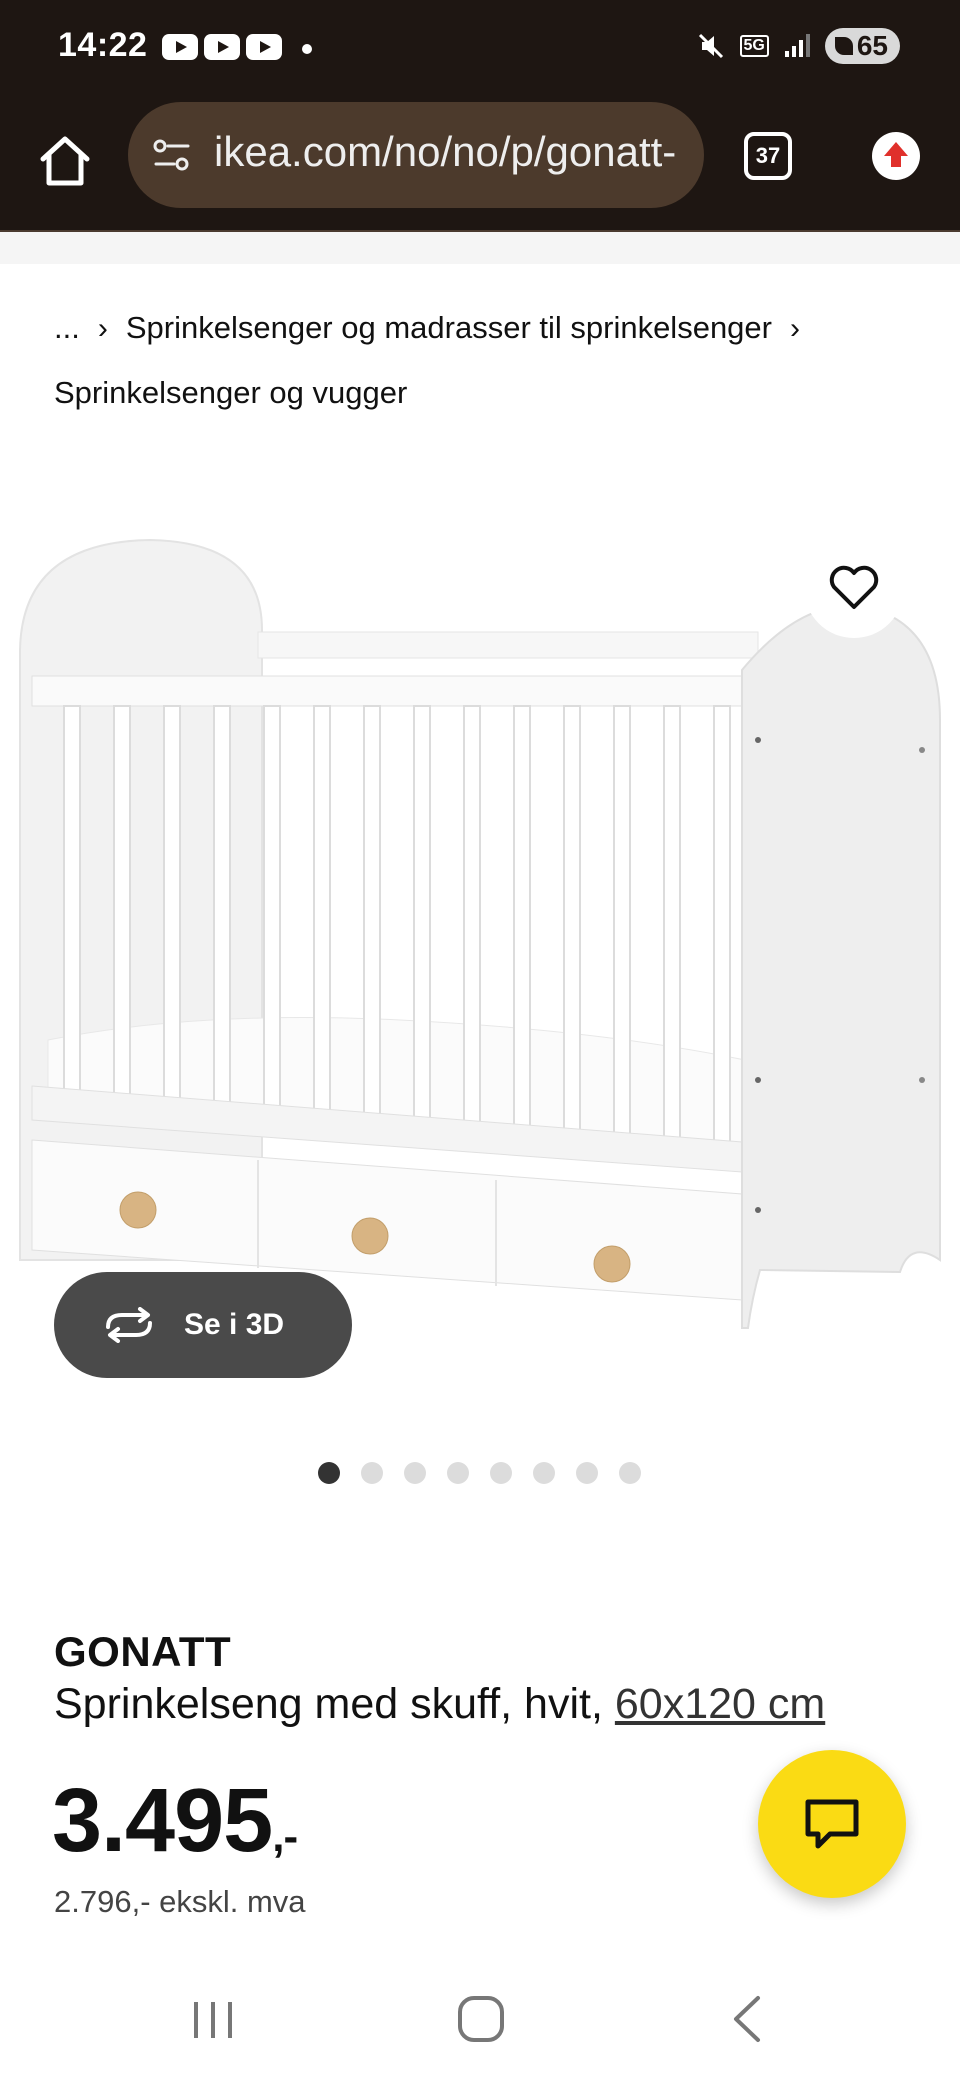  Describe the element at coordinates (234, 1324) in the screenshot. I see `view-3d-label: Se i 3D` at that location.